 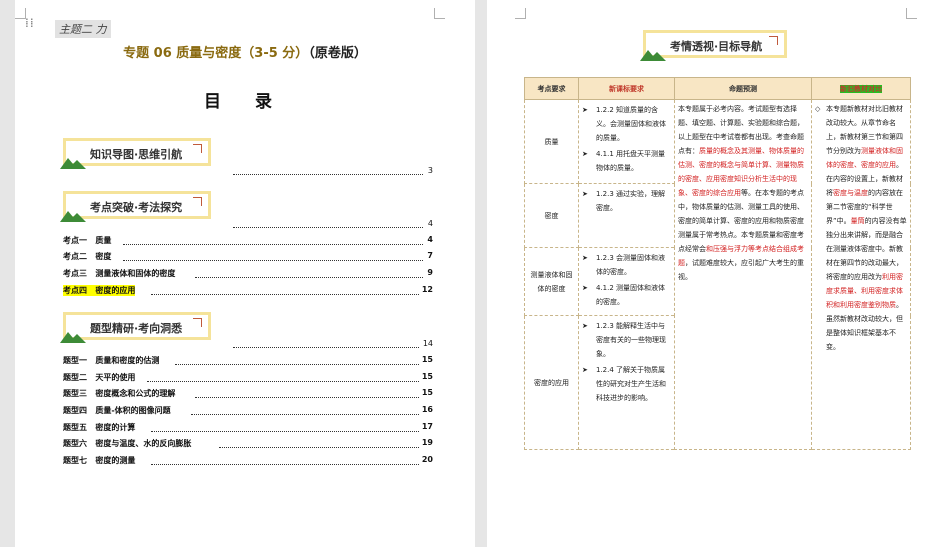 What do you see at coordinates (87, 240) in the screenshot?
I see `toc-entry-text: 考点一 质量` at bounding box center [87, 240].